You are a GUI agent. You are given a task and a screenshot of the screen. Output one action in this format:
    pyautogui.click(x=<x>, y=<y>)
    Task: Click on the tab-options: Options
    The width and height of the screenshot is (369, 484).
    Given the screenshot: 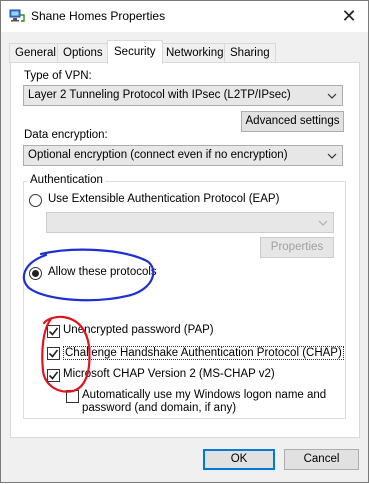 What is the action you would take?
    pyautogui.click(x=83, y=53)
    